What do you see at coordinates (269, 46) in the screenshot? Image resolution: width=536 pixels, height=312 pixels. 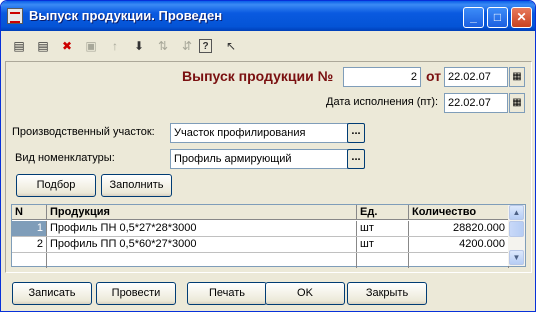 I see `toolbar: ▤ ▤ ✖ ▣ ↑ ⬇ ⇅ ⇵ ? ↖` at bounding box center [269, 46].